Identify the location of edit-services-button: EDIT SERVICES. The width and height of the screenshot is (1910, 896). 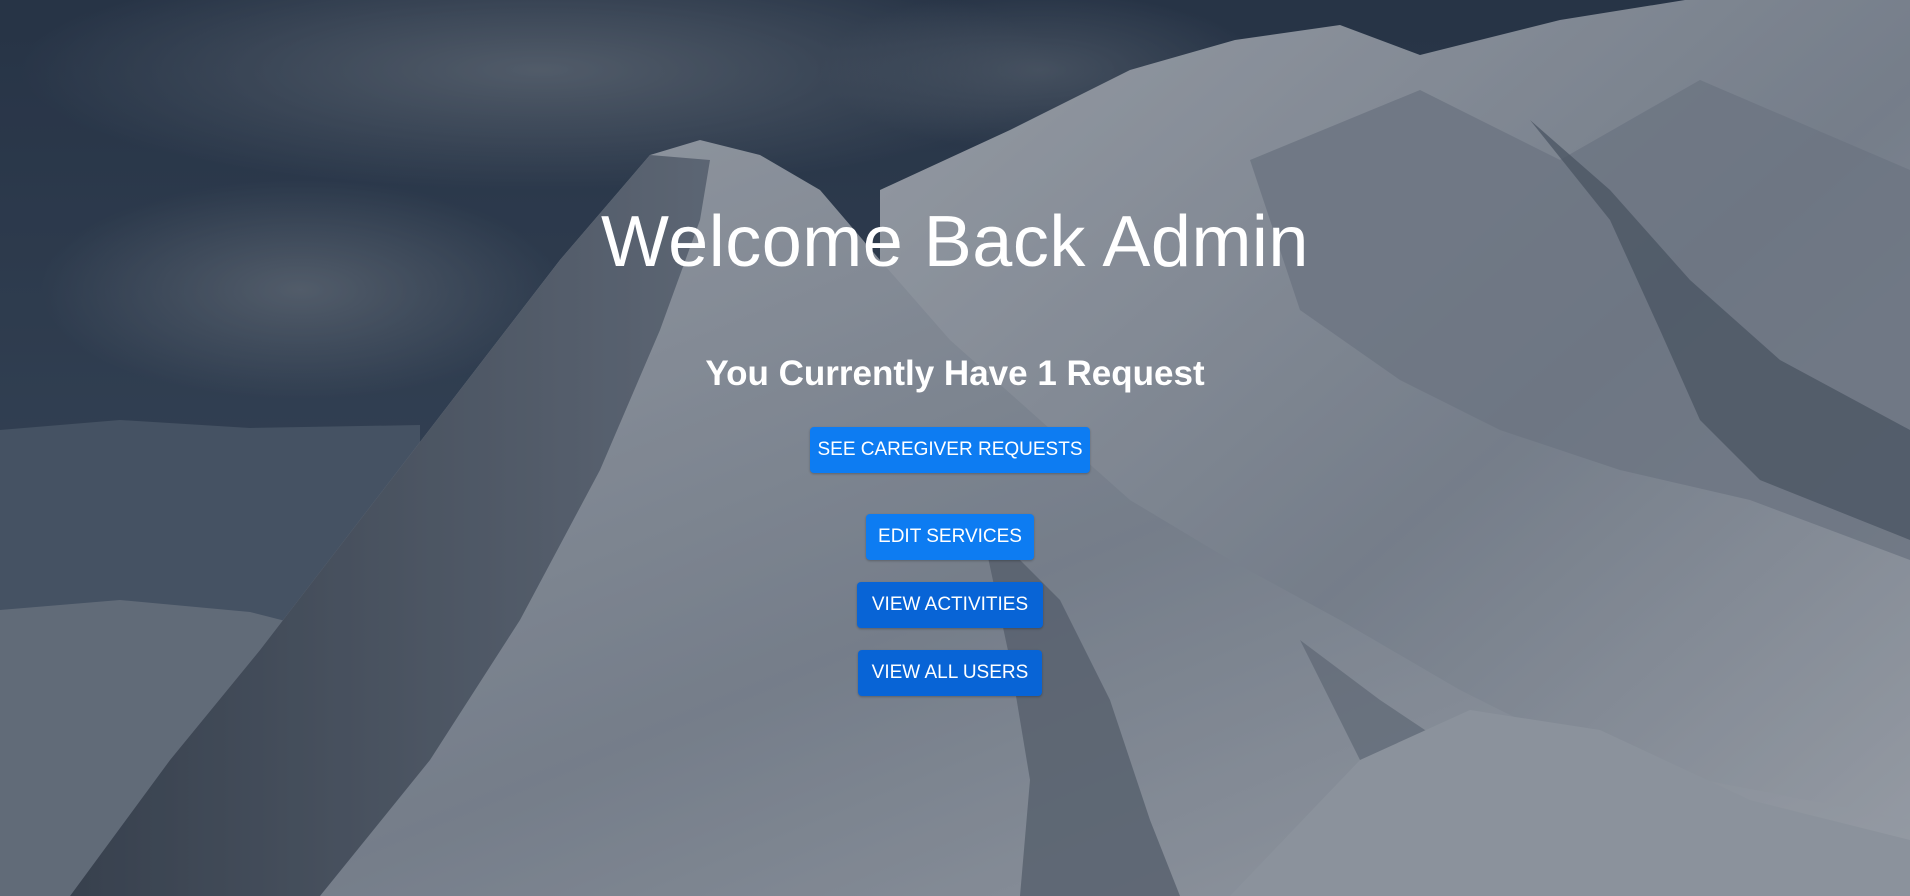
(950, 537).